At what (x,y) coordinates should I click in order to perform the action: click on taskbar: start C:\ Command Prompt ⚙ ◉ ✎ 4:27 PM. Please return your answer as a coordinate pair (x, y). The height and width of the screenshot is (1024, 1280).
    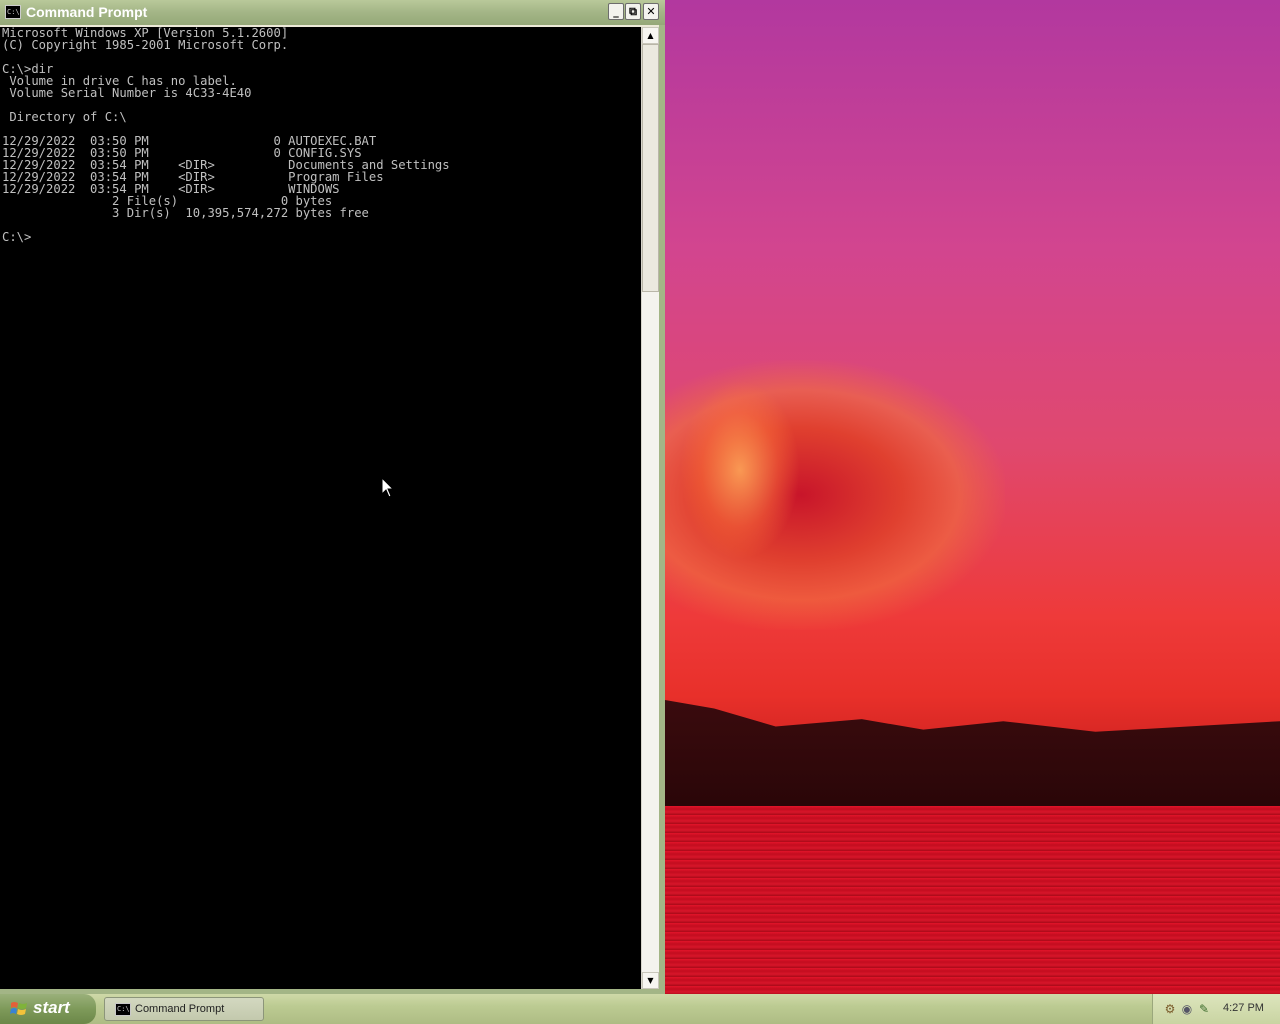
    Looking at the image, I should click on (640, 1009).